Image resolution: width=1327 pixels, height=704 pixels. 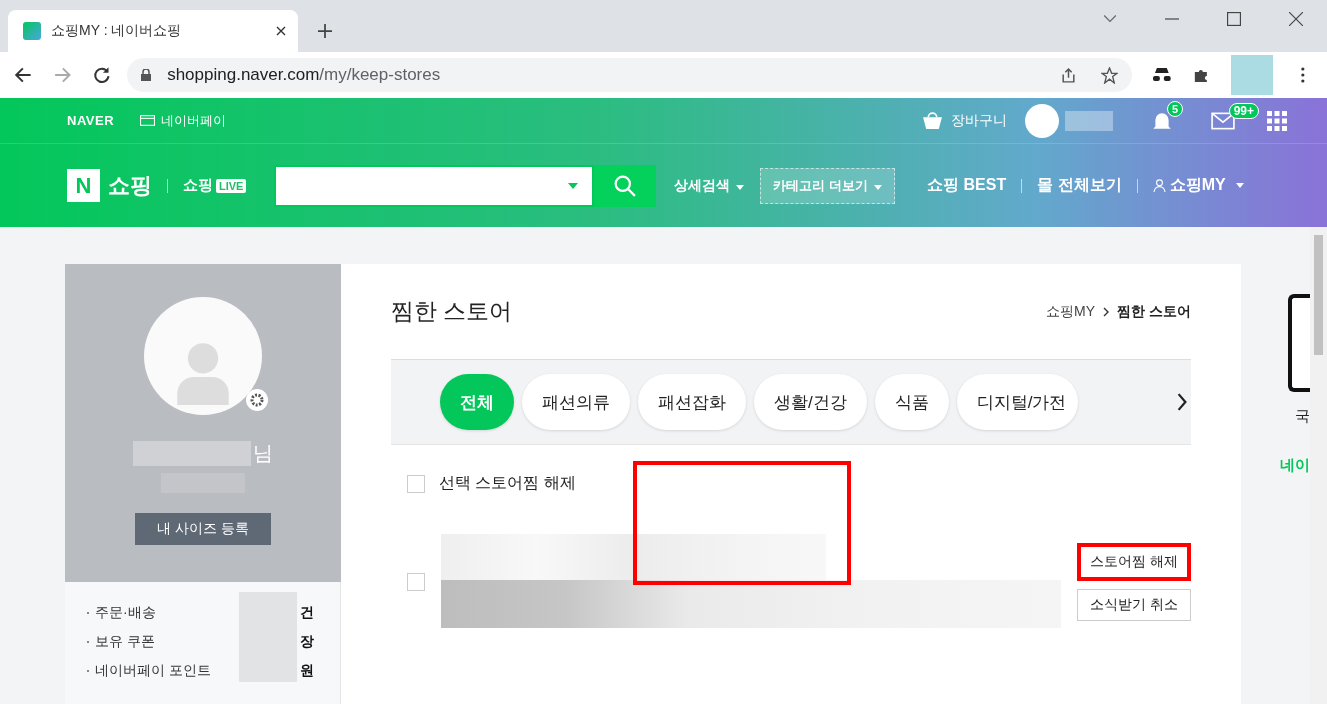 What do you see at coordinates (153, 670) in the screenshot?
I see `menu-link: 네이버페이 포인트` at bounding box center [153, 670].